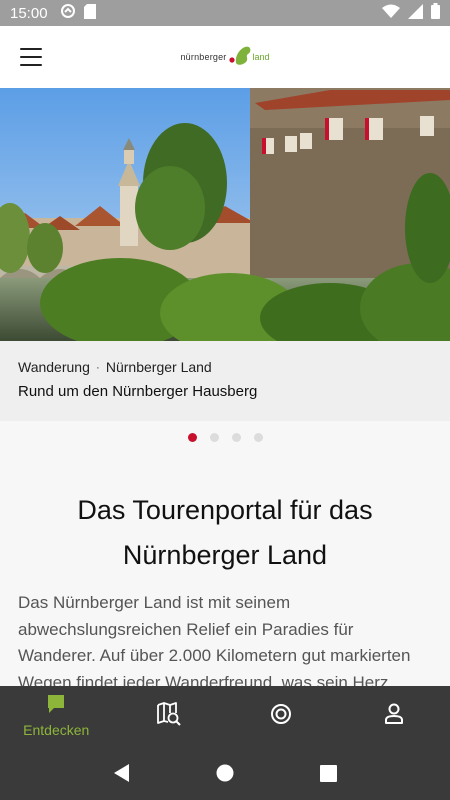 This screenshot has height=800, width=450. What do you see at coordinates (435, 13) in the screenshot?
I see `battery-icon` at bounding box center [435, 13].